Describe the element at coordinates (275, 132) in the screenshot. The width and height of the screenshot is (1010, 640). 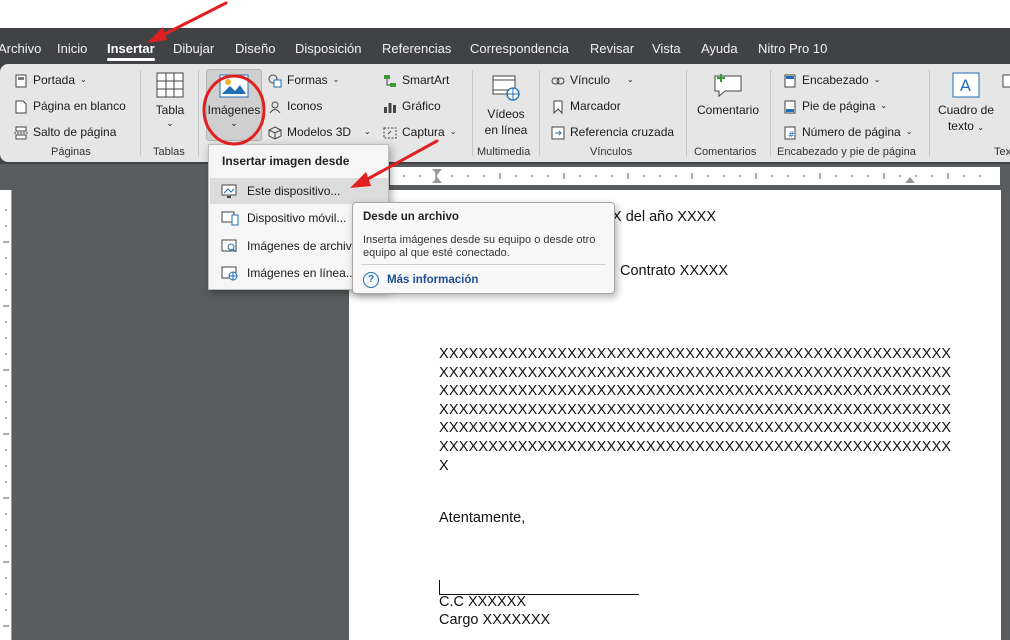
I see `cube-icon` at that location.